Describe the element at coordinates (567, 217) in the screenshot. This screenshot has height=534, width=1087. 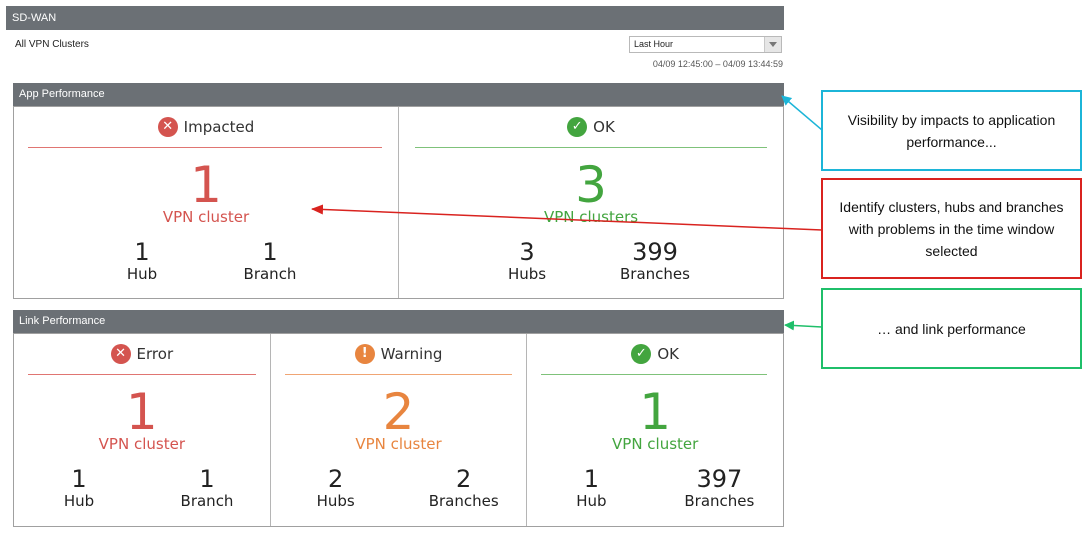
I see `arrow-identify` at that location.